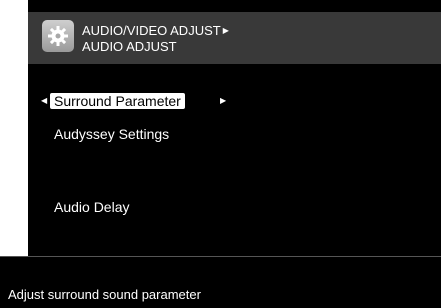 The image size is (441, 308). What do you see at coordinates (151, 30) in the screenshot?
I see `breadcrumb-parent-label: AUDIO/VIDEO ADJUST` at bounding box center [151, 30].